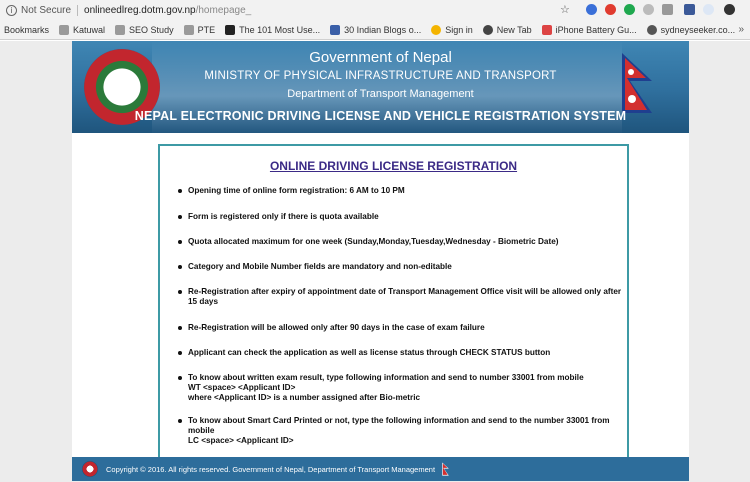 The image size is (750, 482). What do you see at coordinates (729, 9) in the screenshot?
I see `profile-avatar-icon` at bounding box center [729, 9].